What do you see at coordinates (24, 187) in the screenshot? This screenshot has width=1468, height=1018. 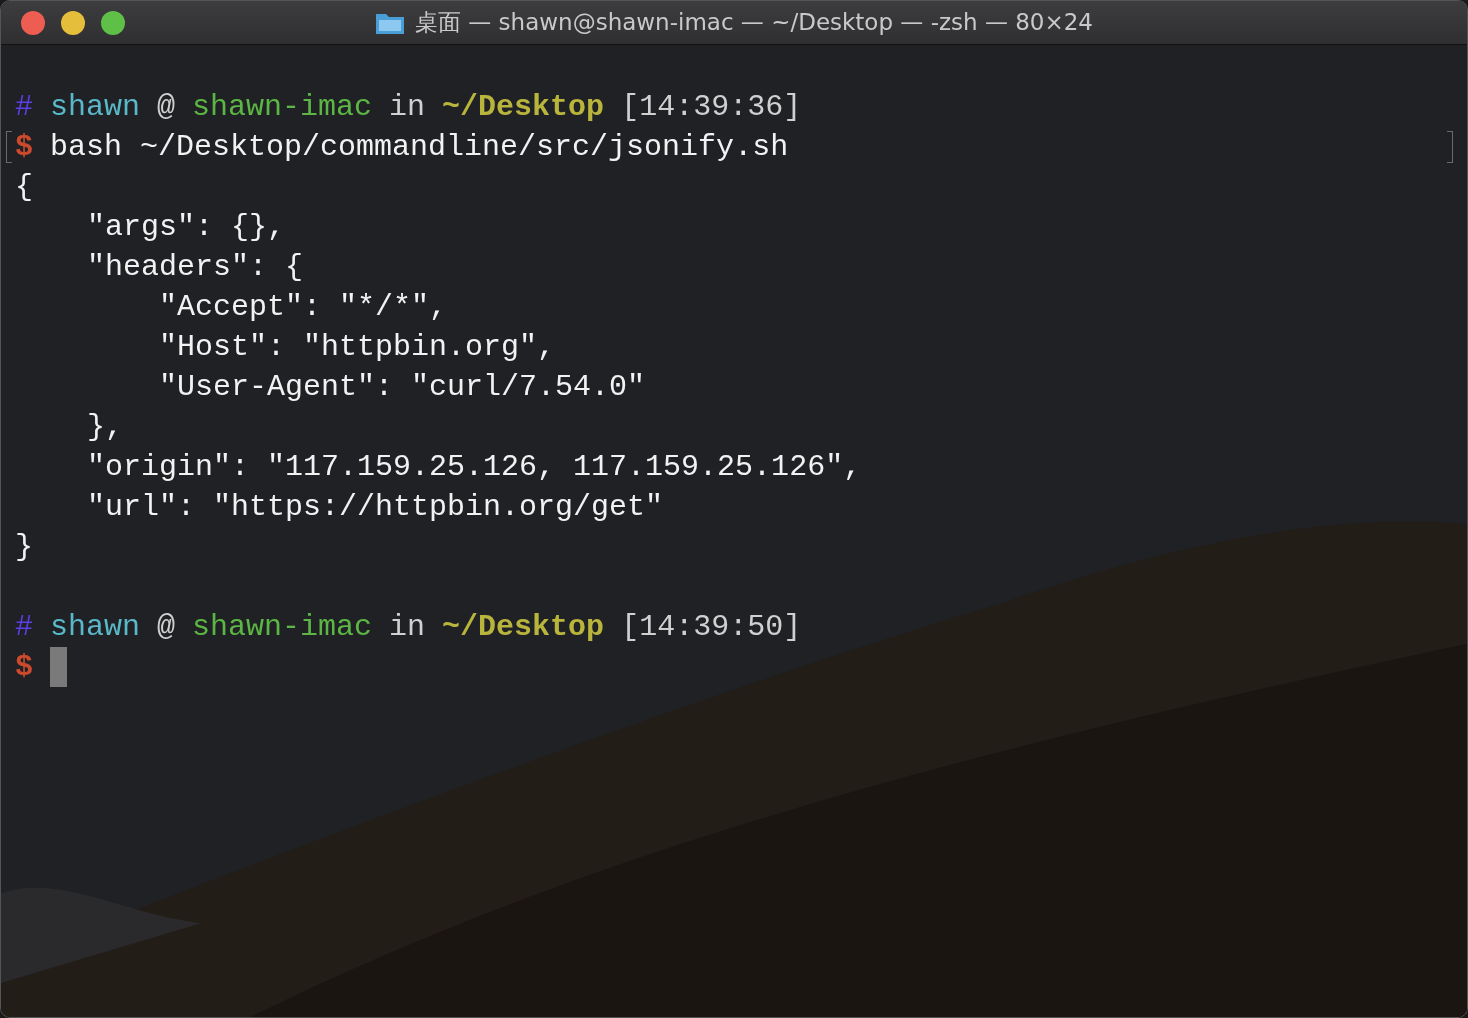 I see `output-text: {` at bounding box center [24, 187].